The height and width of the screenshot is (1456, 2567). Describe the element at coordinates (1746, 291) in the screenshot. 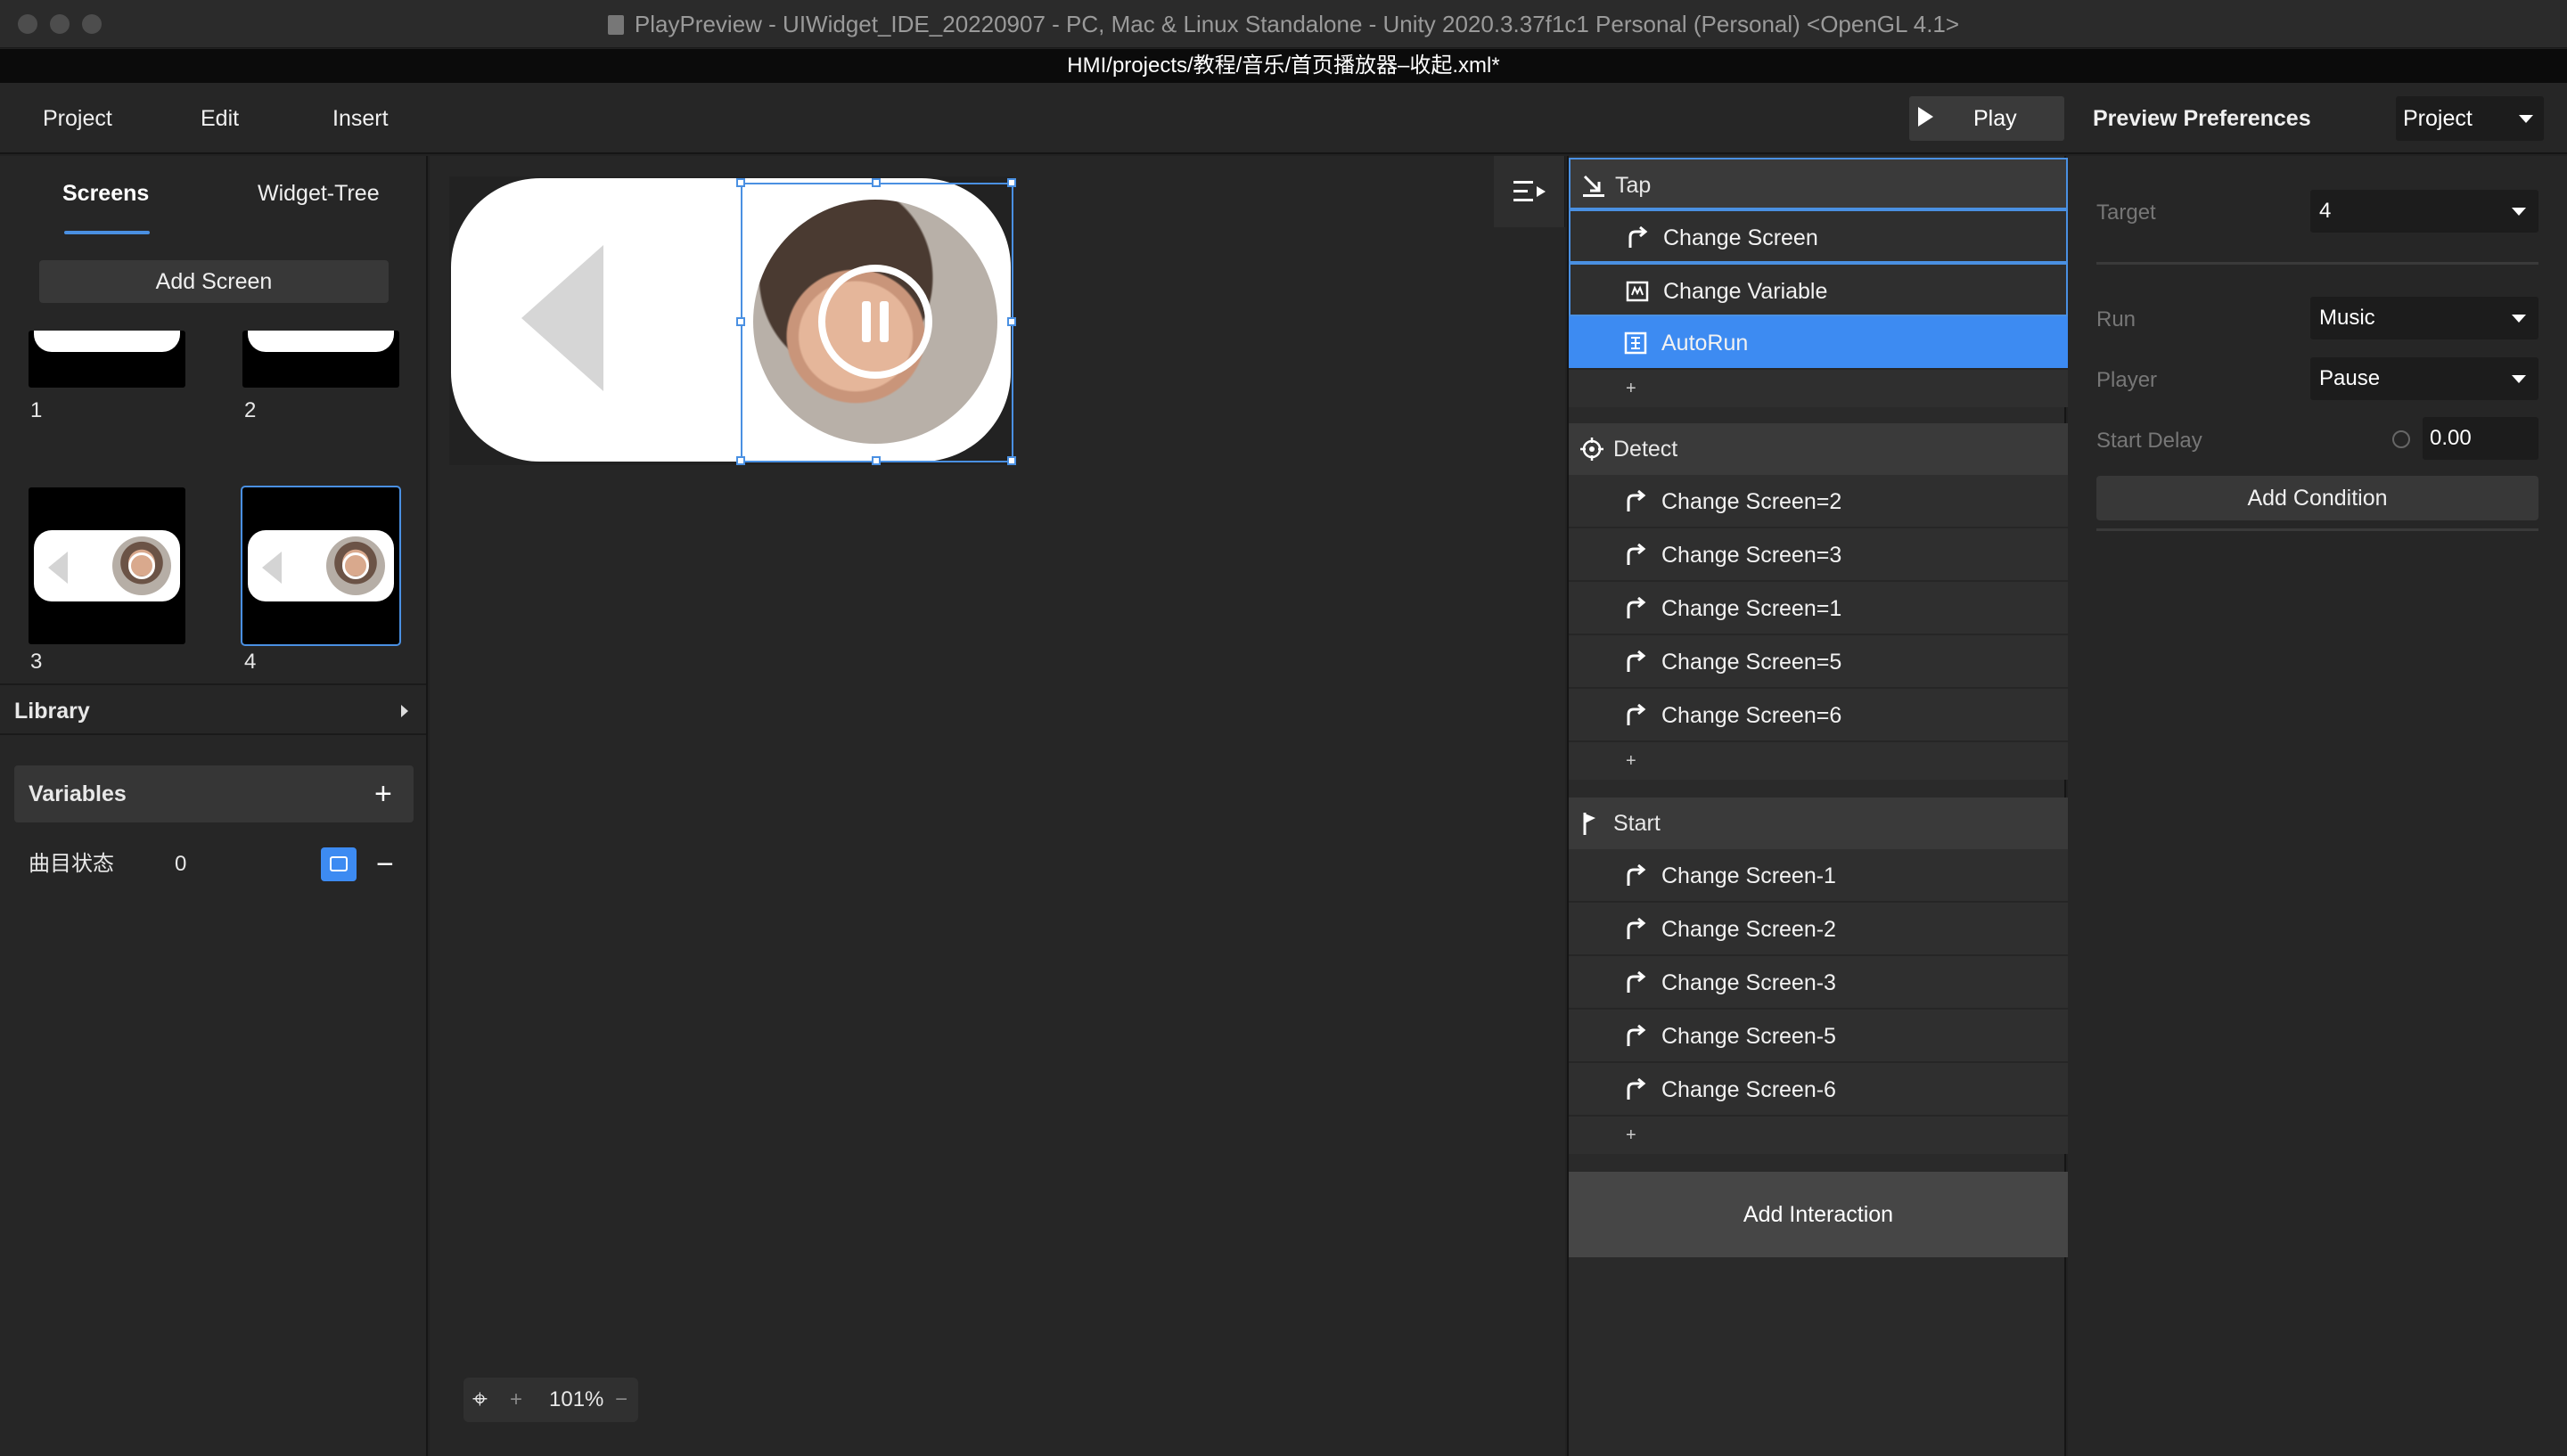

I see `action-label: Change Variable` at that location.